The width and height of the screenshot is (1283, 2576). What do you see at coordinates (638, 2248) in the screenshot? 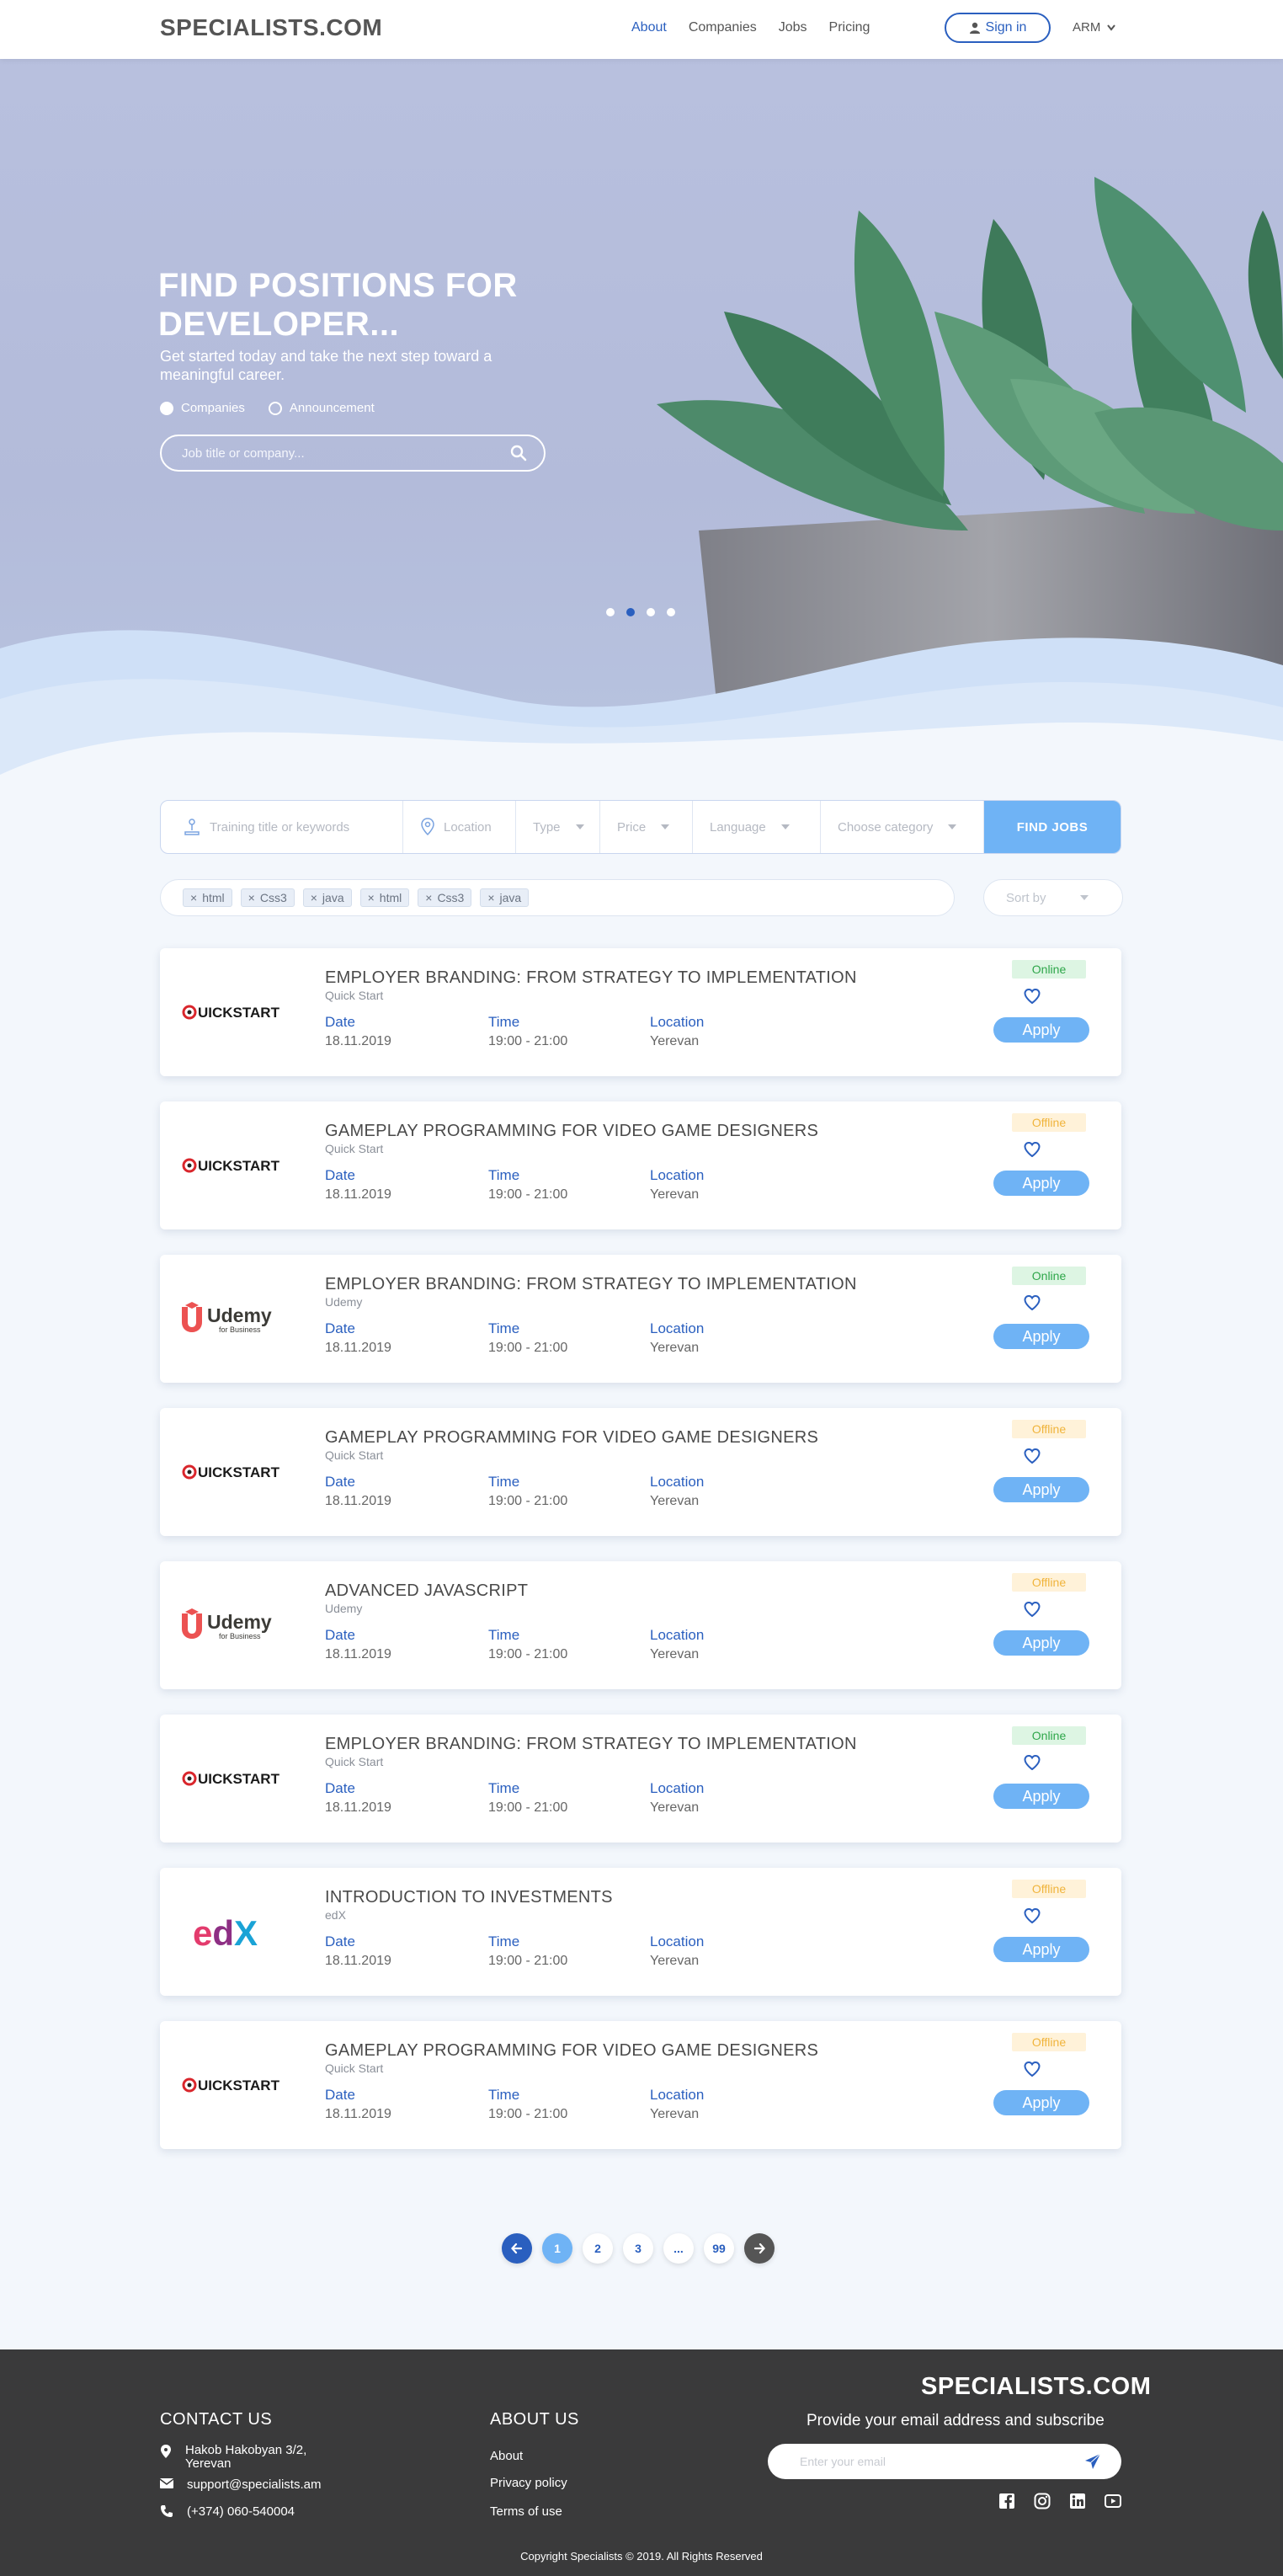
I see `page-button-3: 3` at bounding box center [638, 2248].